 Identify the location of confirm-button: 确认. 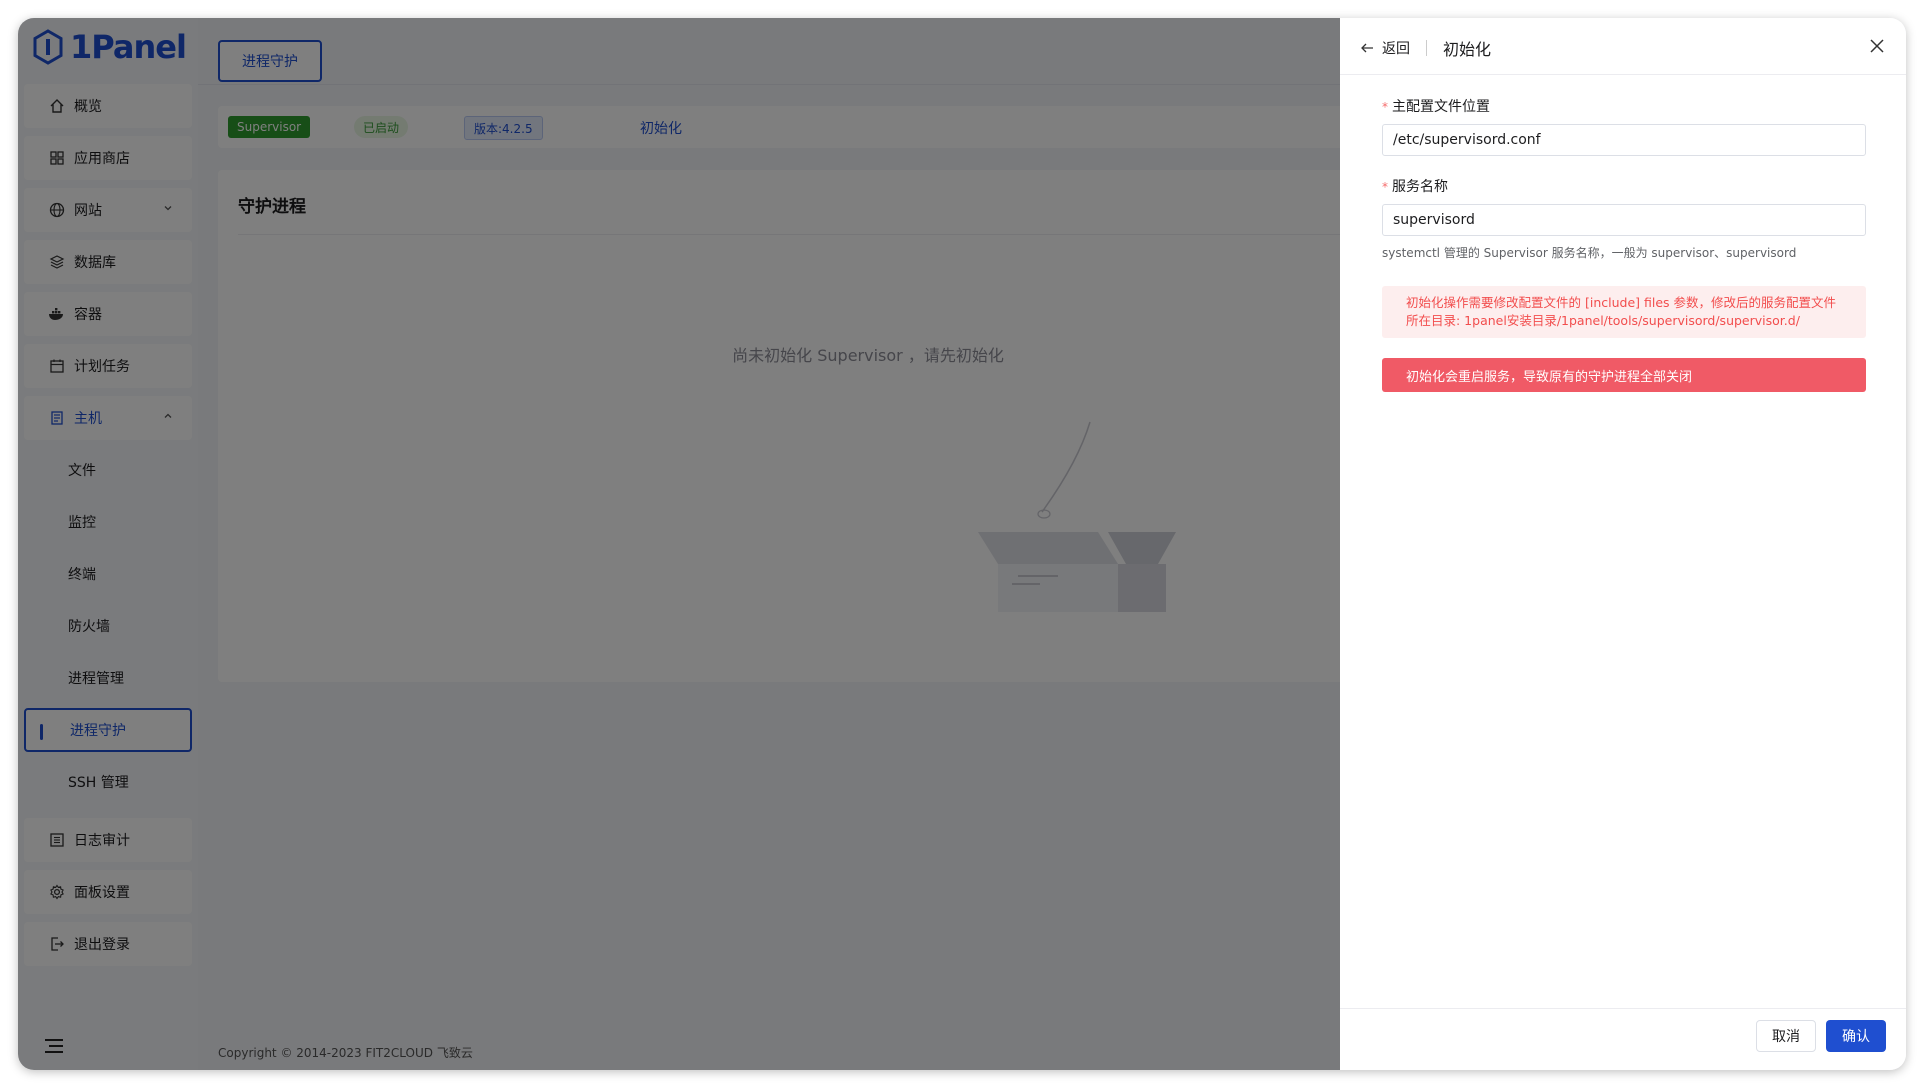
(1856, 1036).